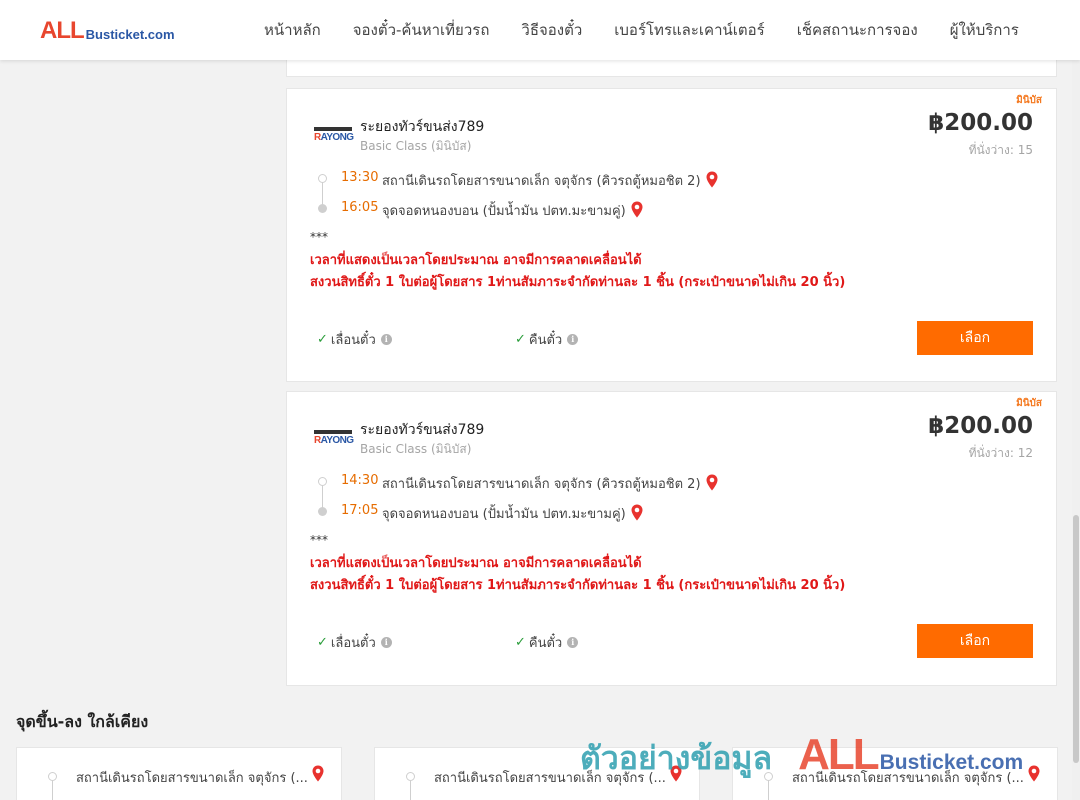 Image resolution: width=1080 pixels, height=800 pixels. What do you see at coordinates (1000, 453) in the screenshot?
I see `seats-available: ที่นั่งว่าง: 12` at bounding box center [1000, 453].